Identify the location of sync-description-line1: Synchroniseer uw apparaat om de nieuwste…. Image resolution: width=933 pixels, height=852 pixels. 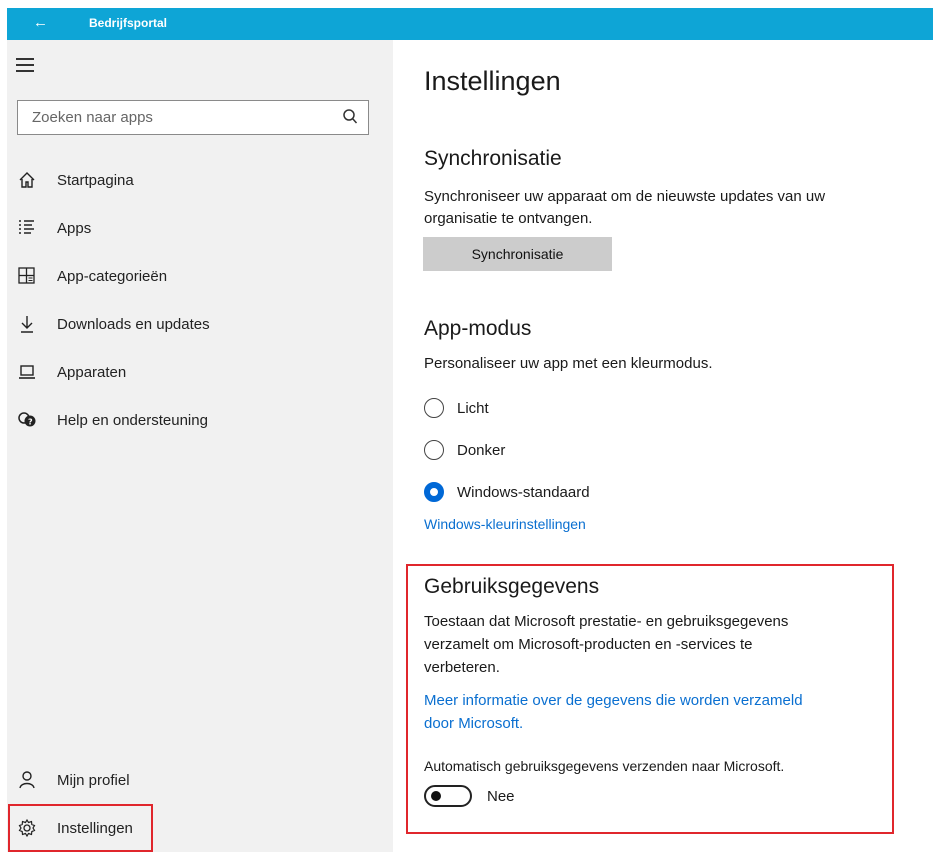
(625, 196).